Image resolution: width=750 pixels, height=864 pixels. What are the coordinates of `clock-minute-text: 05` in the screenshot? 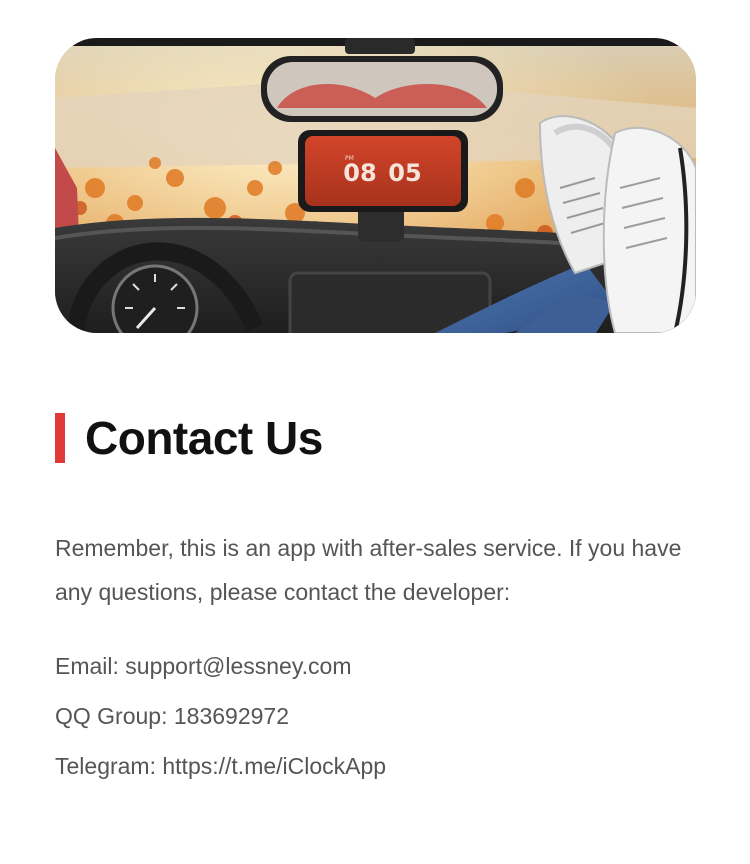 It's located at (404, 173).